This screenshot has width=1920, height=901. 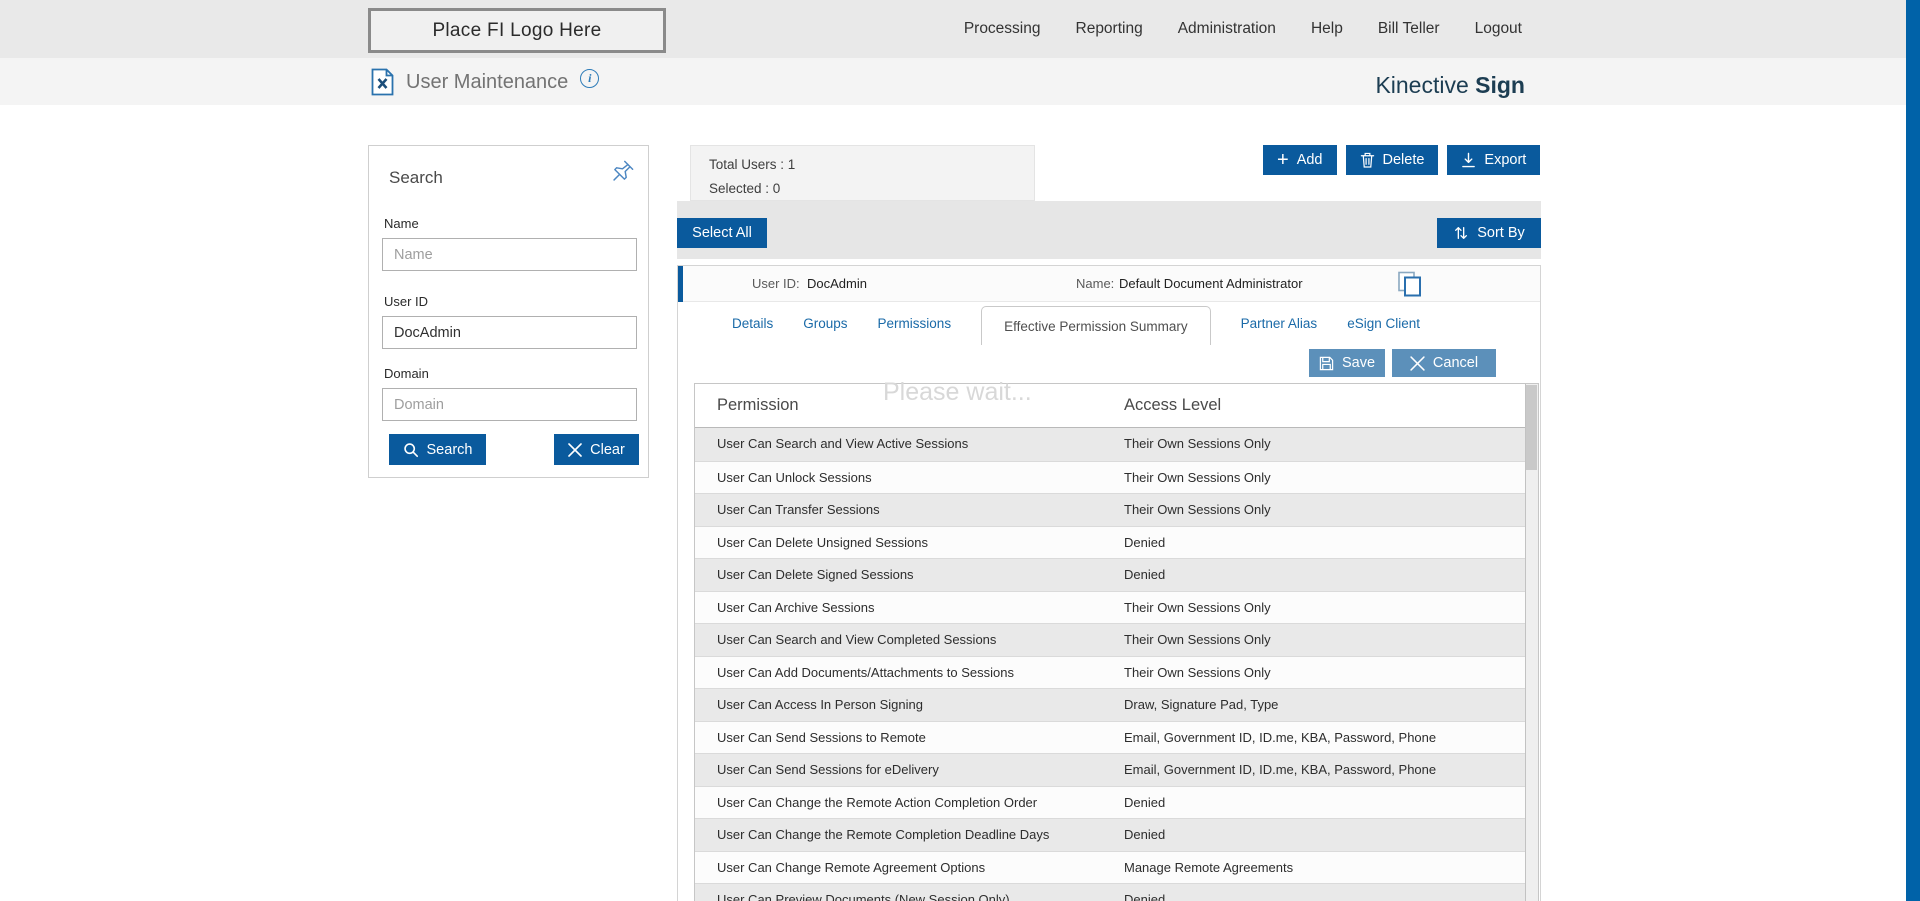 What do you see at coordinates (382, 82) in the screenshot?
I see `document-x-icon` at bounding box center [382, 82].